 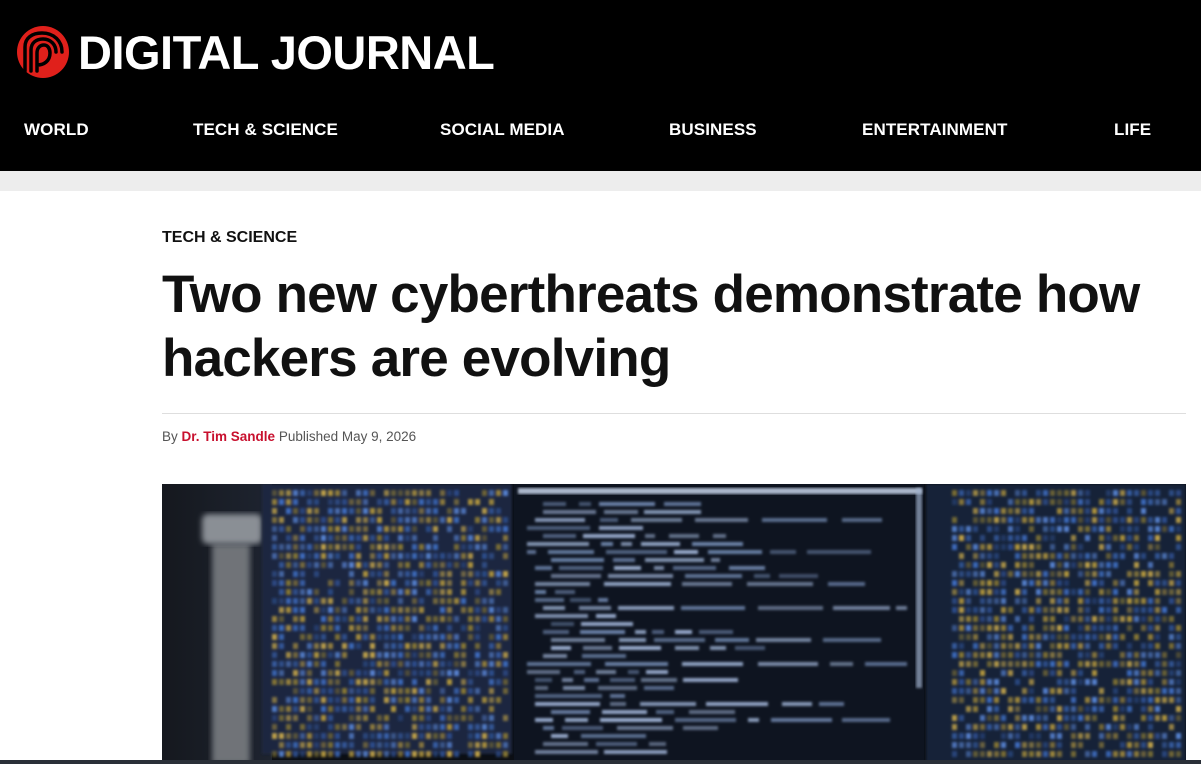 What do you see at coordinates (308, 436) in the screenshot?
I see `byline-published-label: Published` at bounding box center [308, 436].